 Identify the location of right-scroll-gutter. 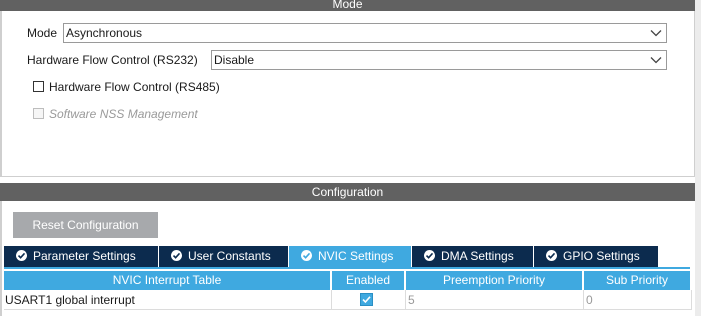
(698, 158).